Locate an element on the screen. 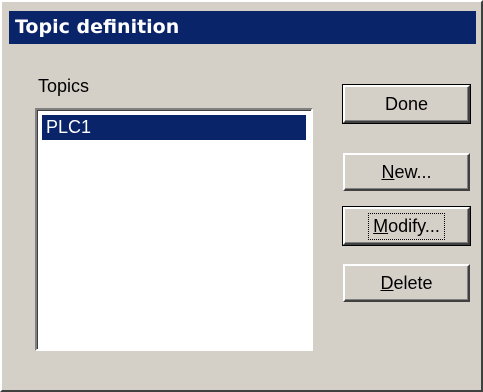 The width and height of the screenshot is (483, 392). dialog-title-bar: Topic definition is located at coordinates (242, 27).